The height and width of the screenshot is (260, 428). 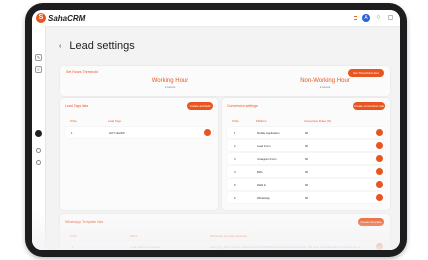 What do you see at coordinates (378, 18) in the screenshot?
I see `bell-icon: ♢` at bounding box center [378, 18].